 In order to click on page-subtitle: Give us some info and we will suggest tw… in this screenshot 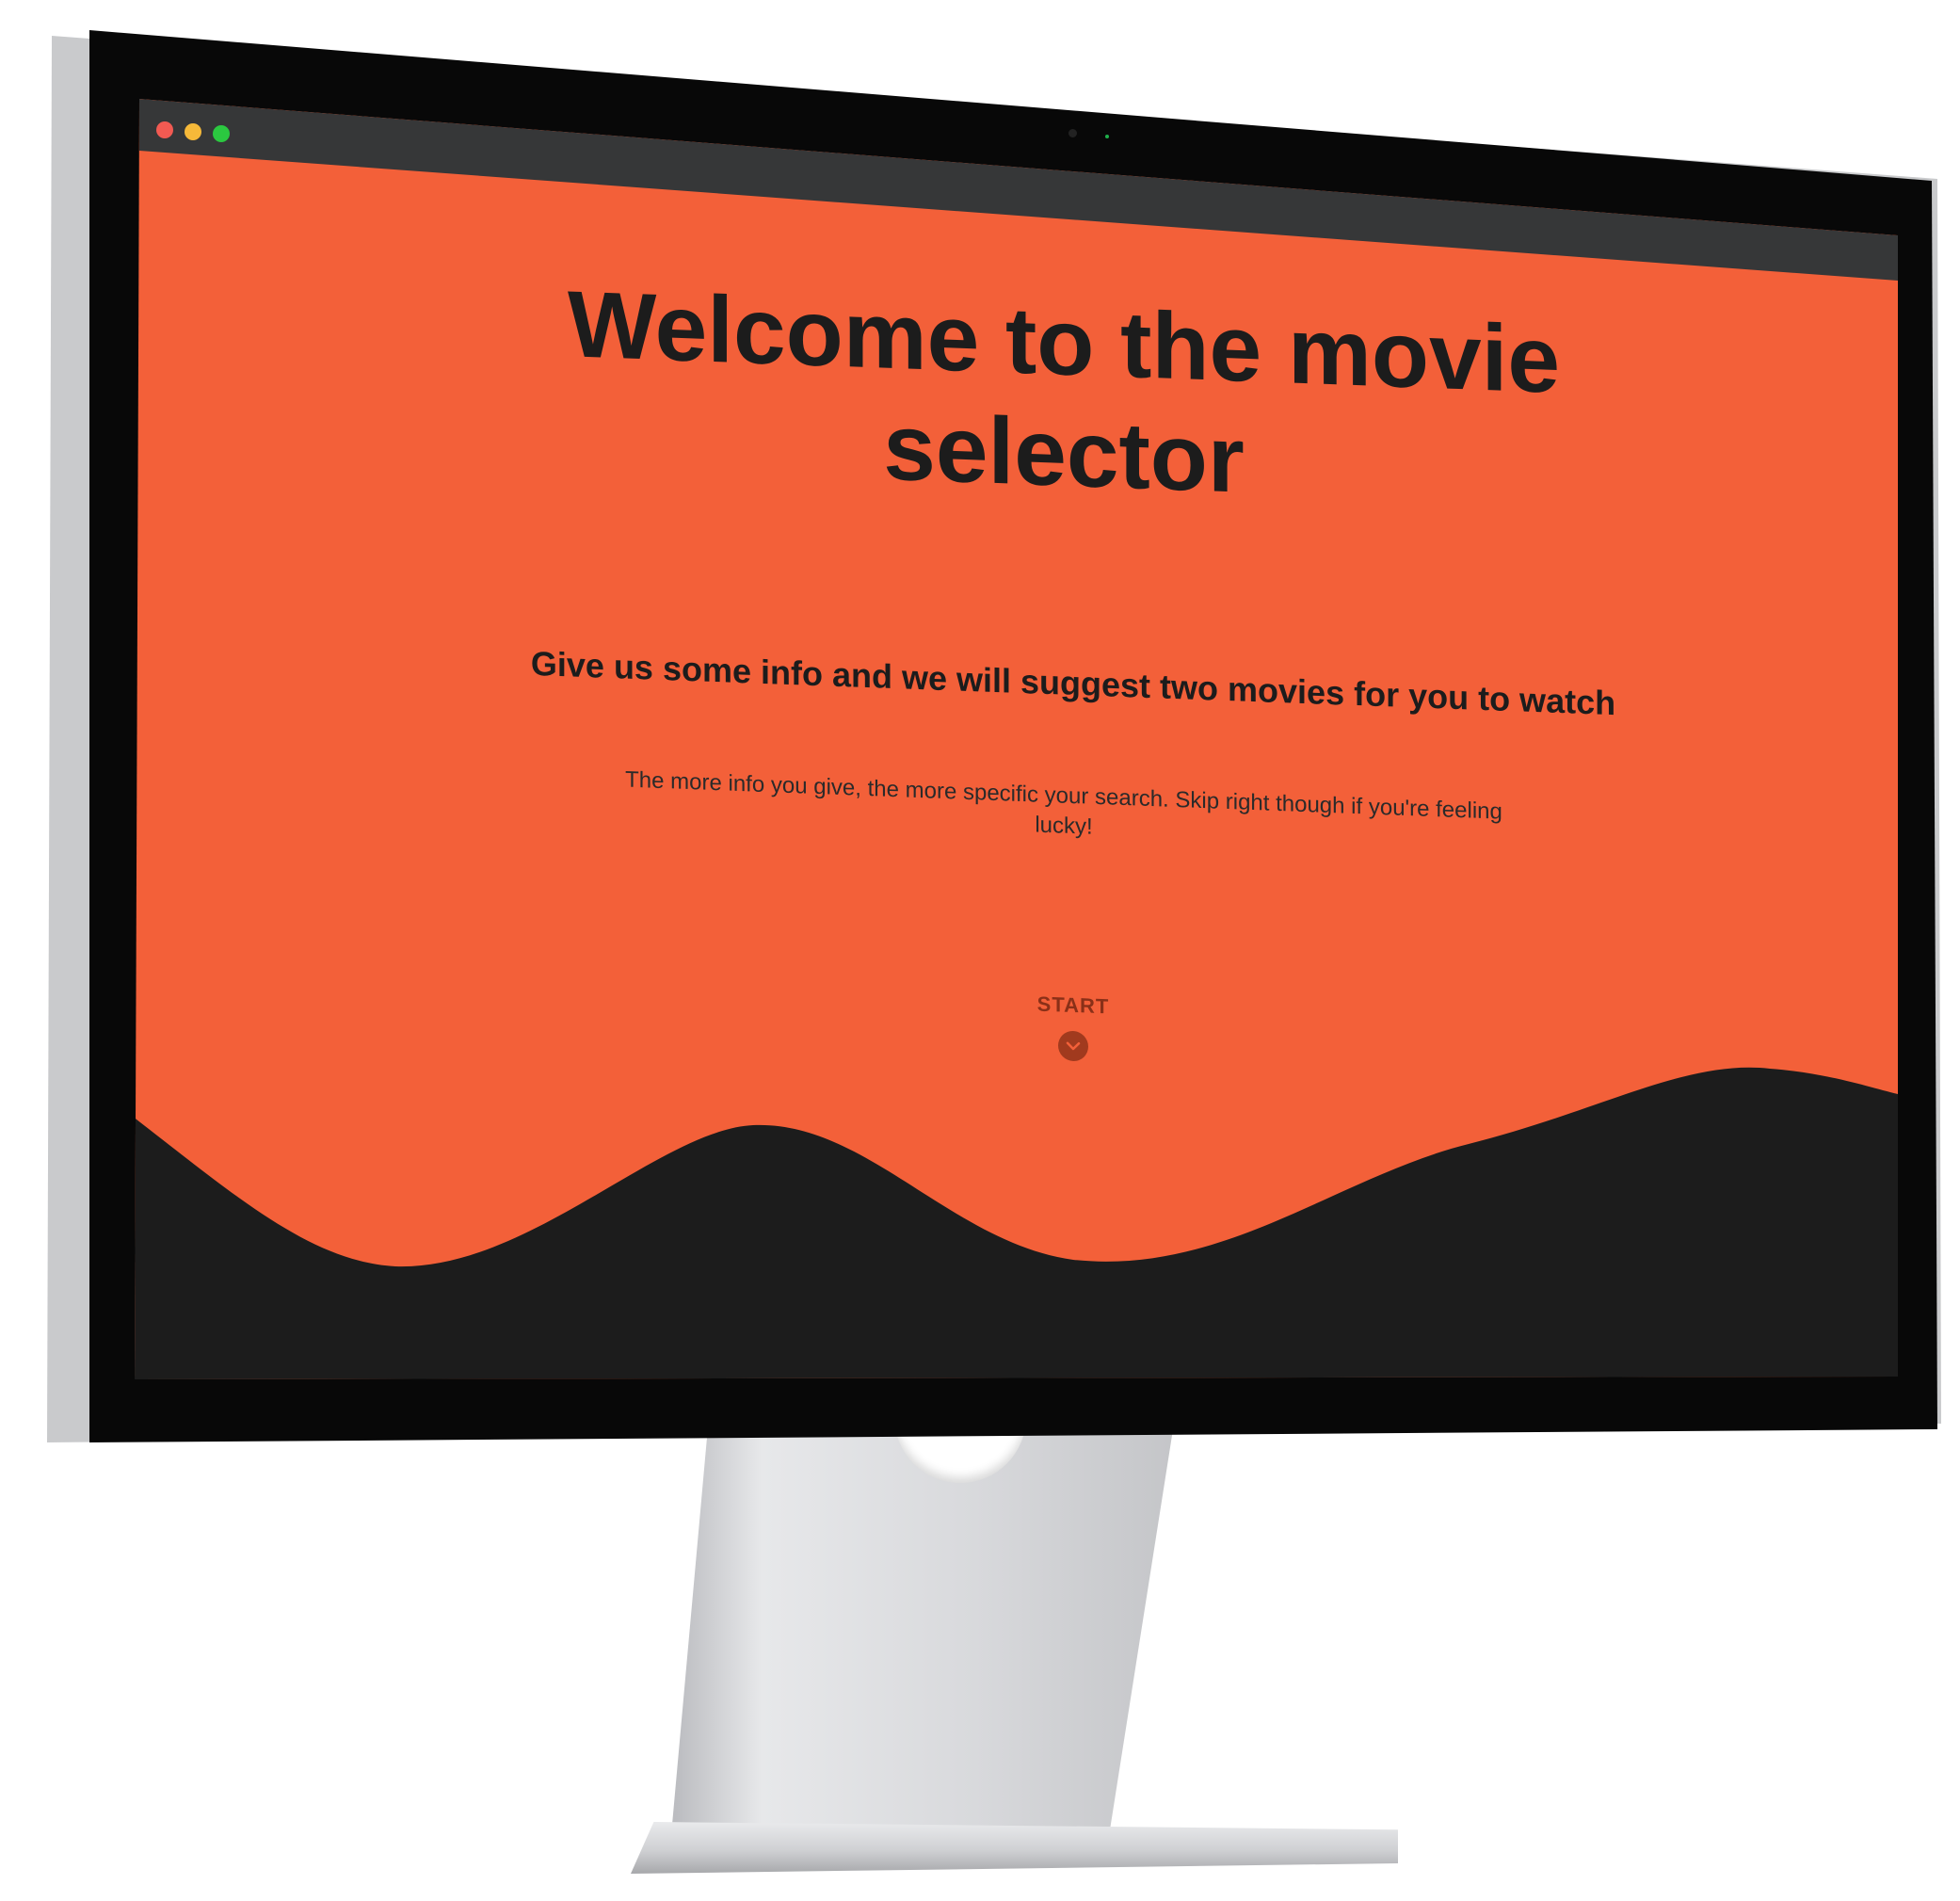, I will do `click(1073, 683)`.